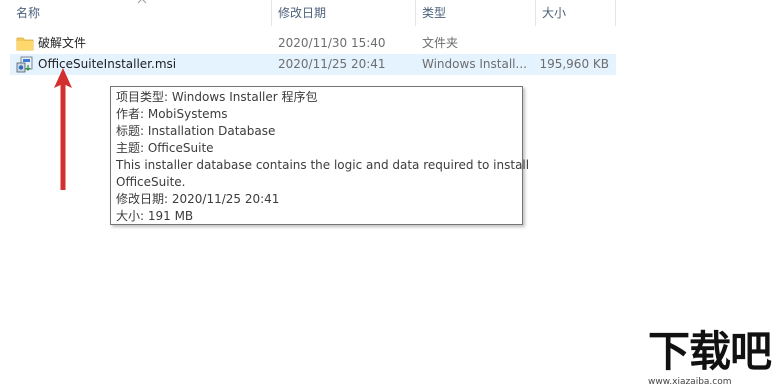 The height and width of the screenshot is (387, 784). Describe the element at coordinates (24, 64) in the screenshot. I see `msi-installer-icon` at that location.